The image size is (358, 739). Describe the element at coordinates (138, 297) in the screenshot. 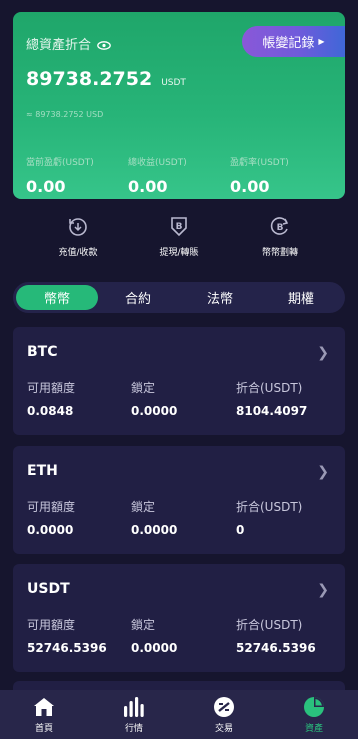

I see `tab-contract: 合約` at that location.